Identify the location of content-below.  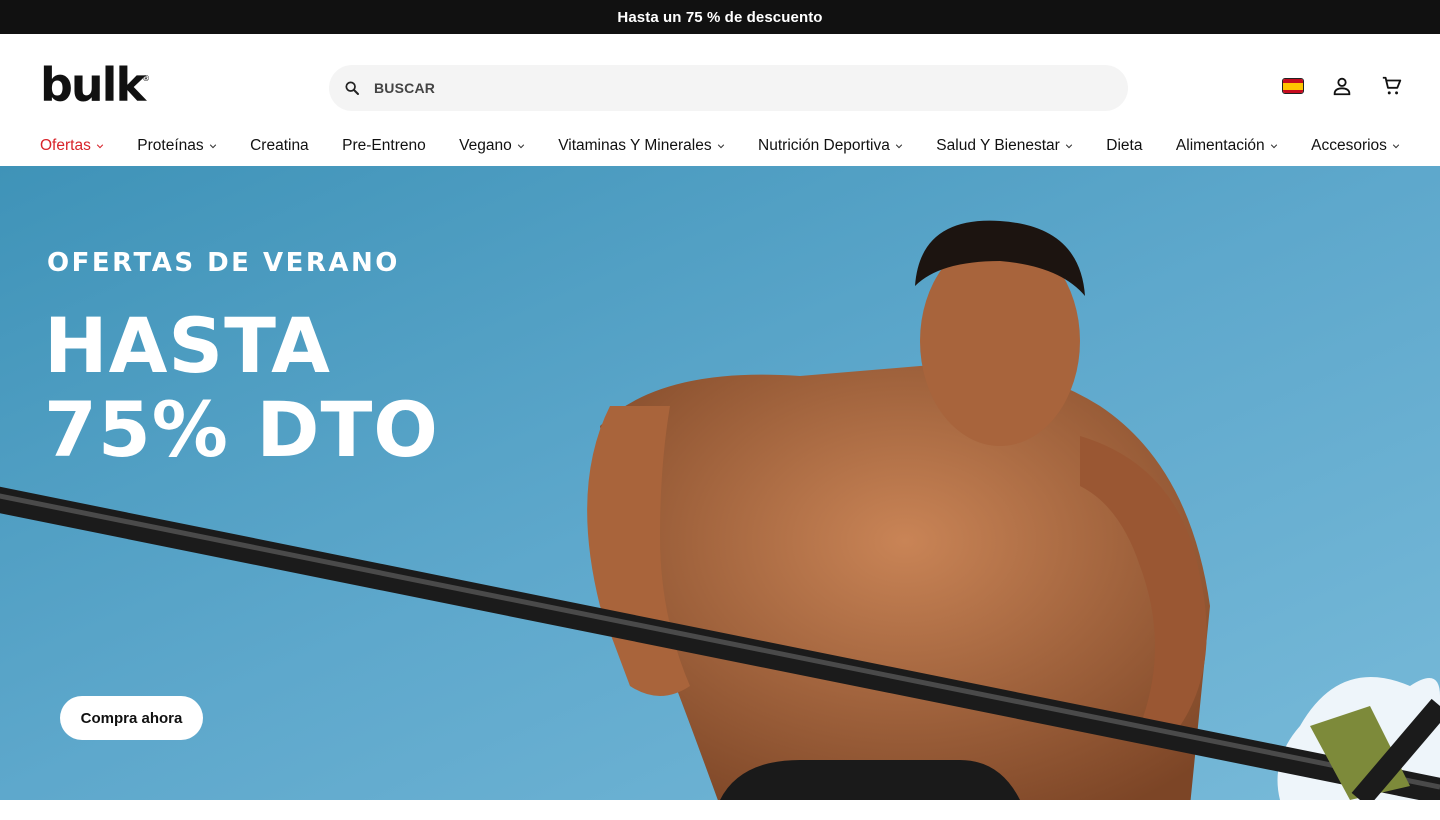
(720, 810).